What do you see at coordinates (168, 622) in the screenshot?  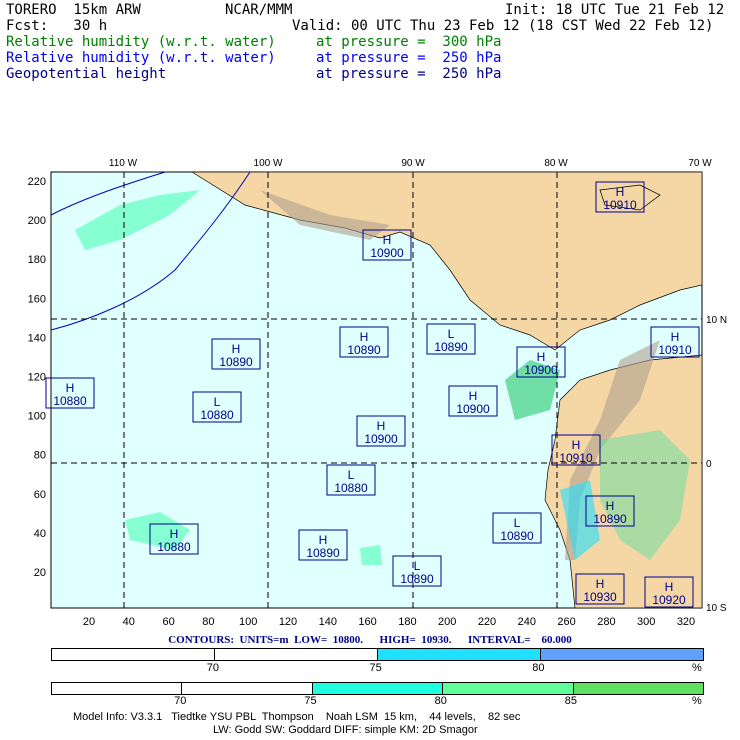 I see `x-tick-label: 60` at bounding box center [168, 622].